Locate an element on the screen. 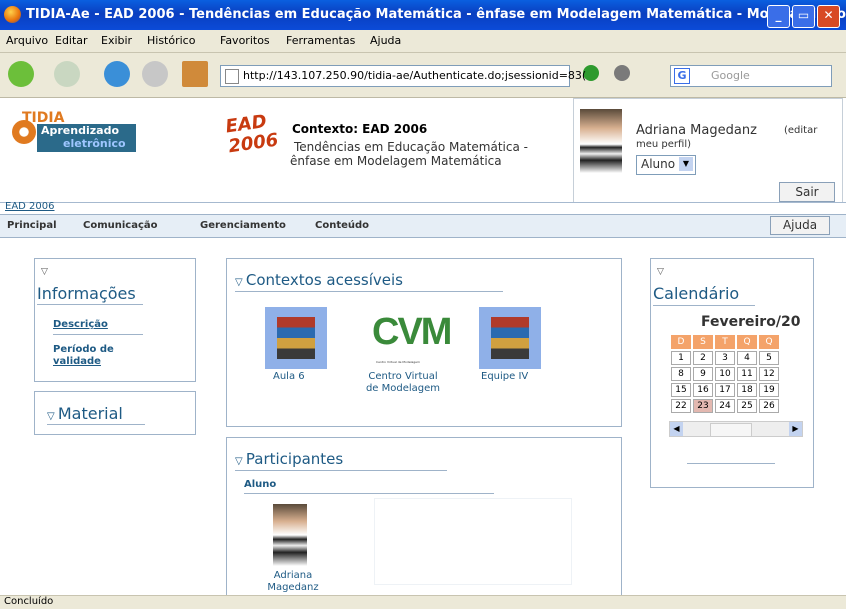  scroll-thumb is located at coordinates (731, 430).